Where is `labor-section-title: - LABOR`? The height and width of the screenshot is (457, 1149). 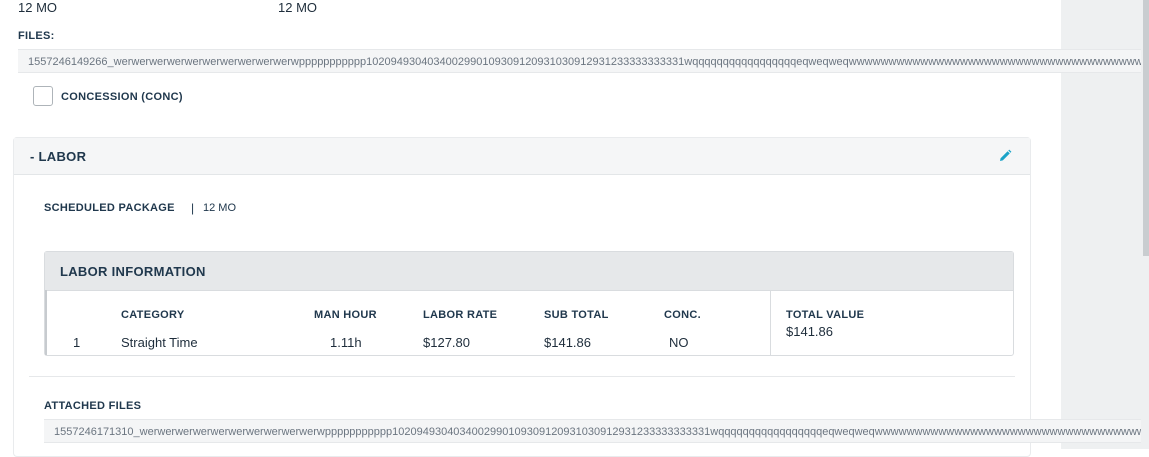
labor-section-title: - LABOR is located at coordinates (58, 156).